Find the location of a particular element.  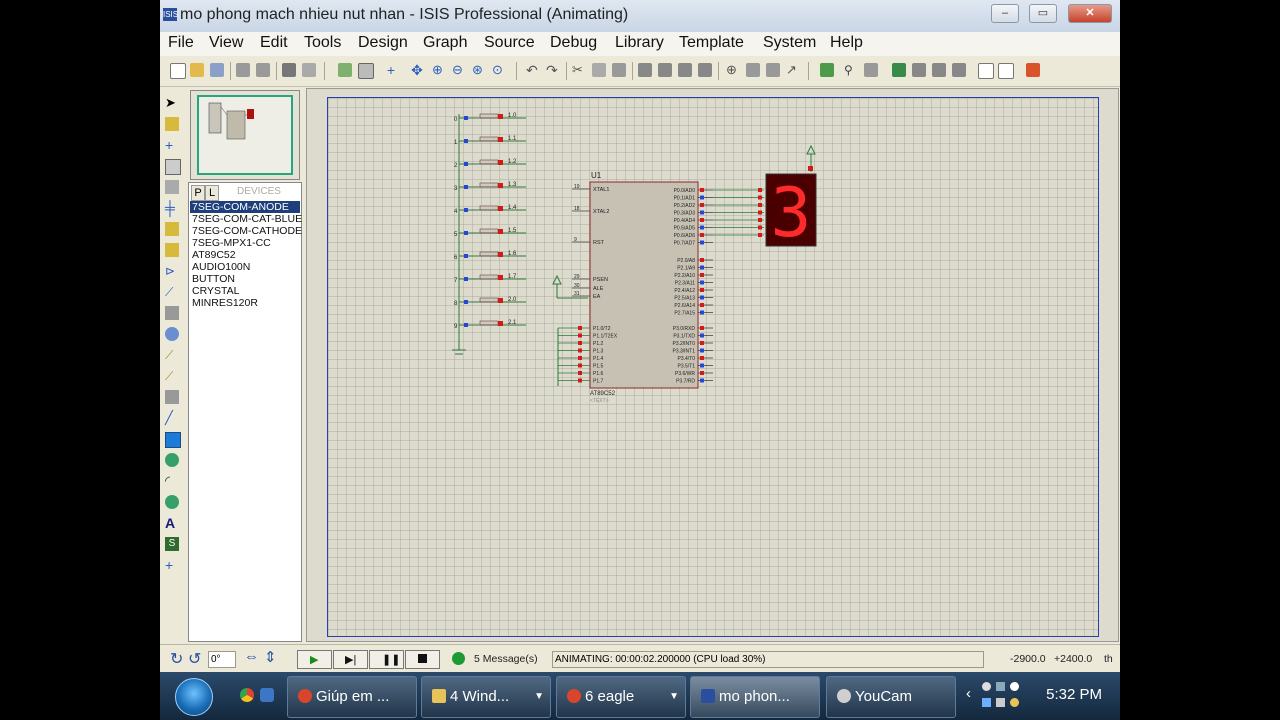

menu-design: Design is located at coordinates (383, 43).